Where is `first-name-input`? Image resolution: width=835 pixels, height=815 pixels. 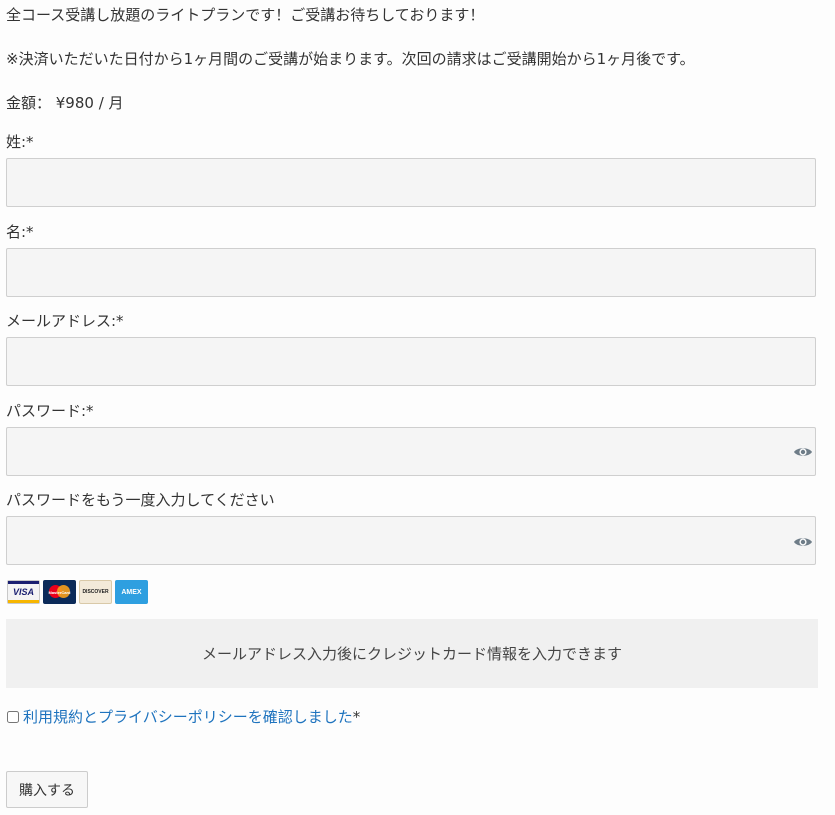
first-name-input is located at coordinates (411, 272).